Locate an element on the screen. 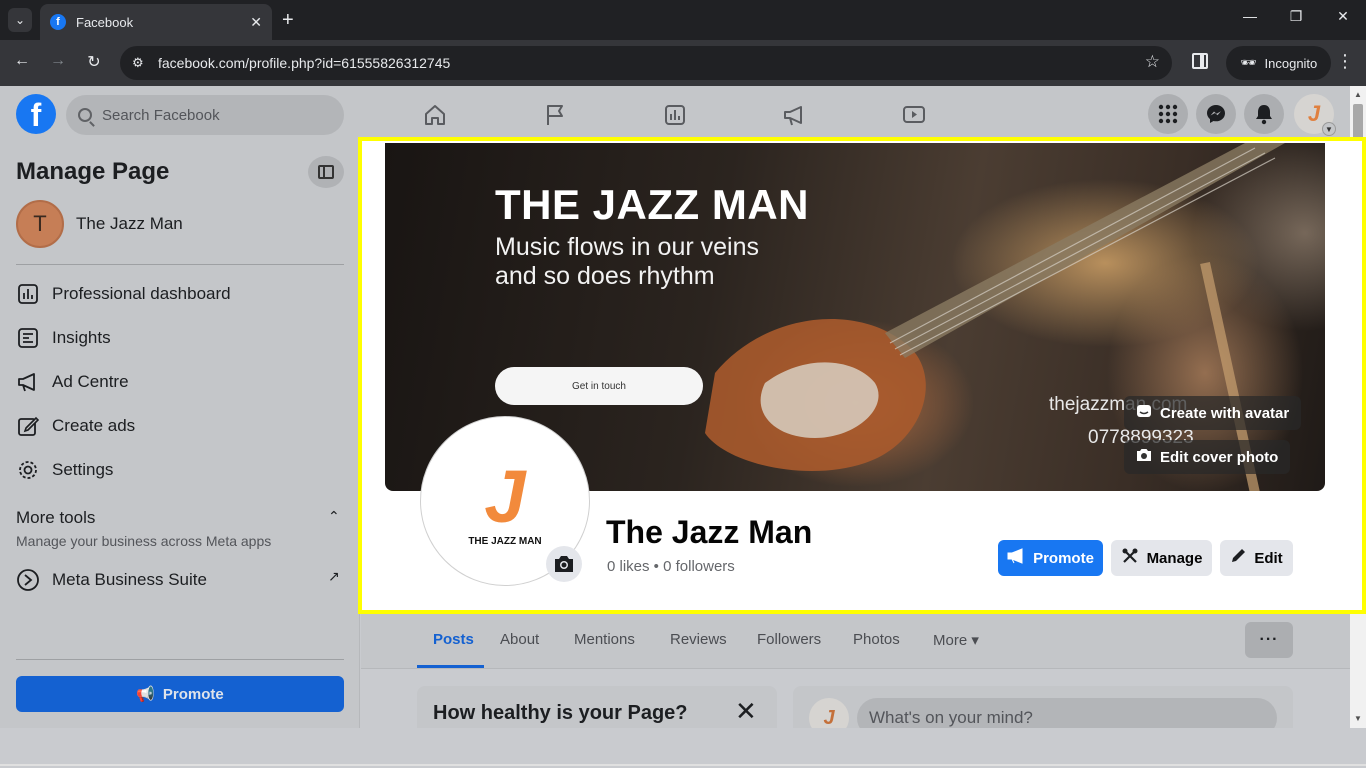 This screenshot has height=768, width=1366. scroll-down-icon: ▼ is located at coordinates (1358, 718).